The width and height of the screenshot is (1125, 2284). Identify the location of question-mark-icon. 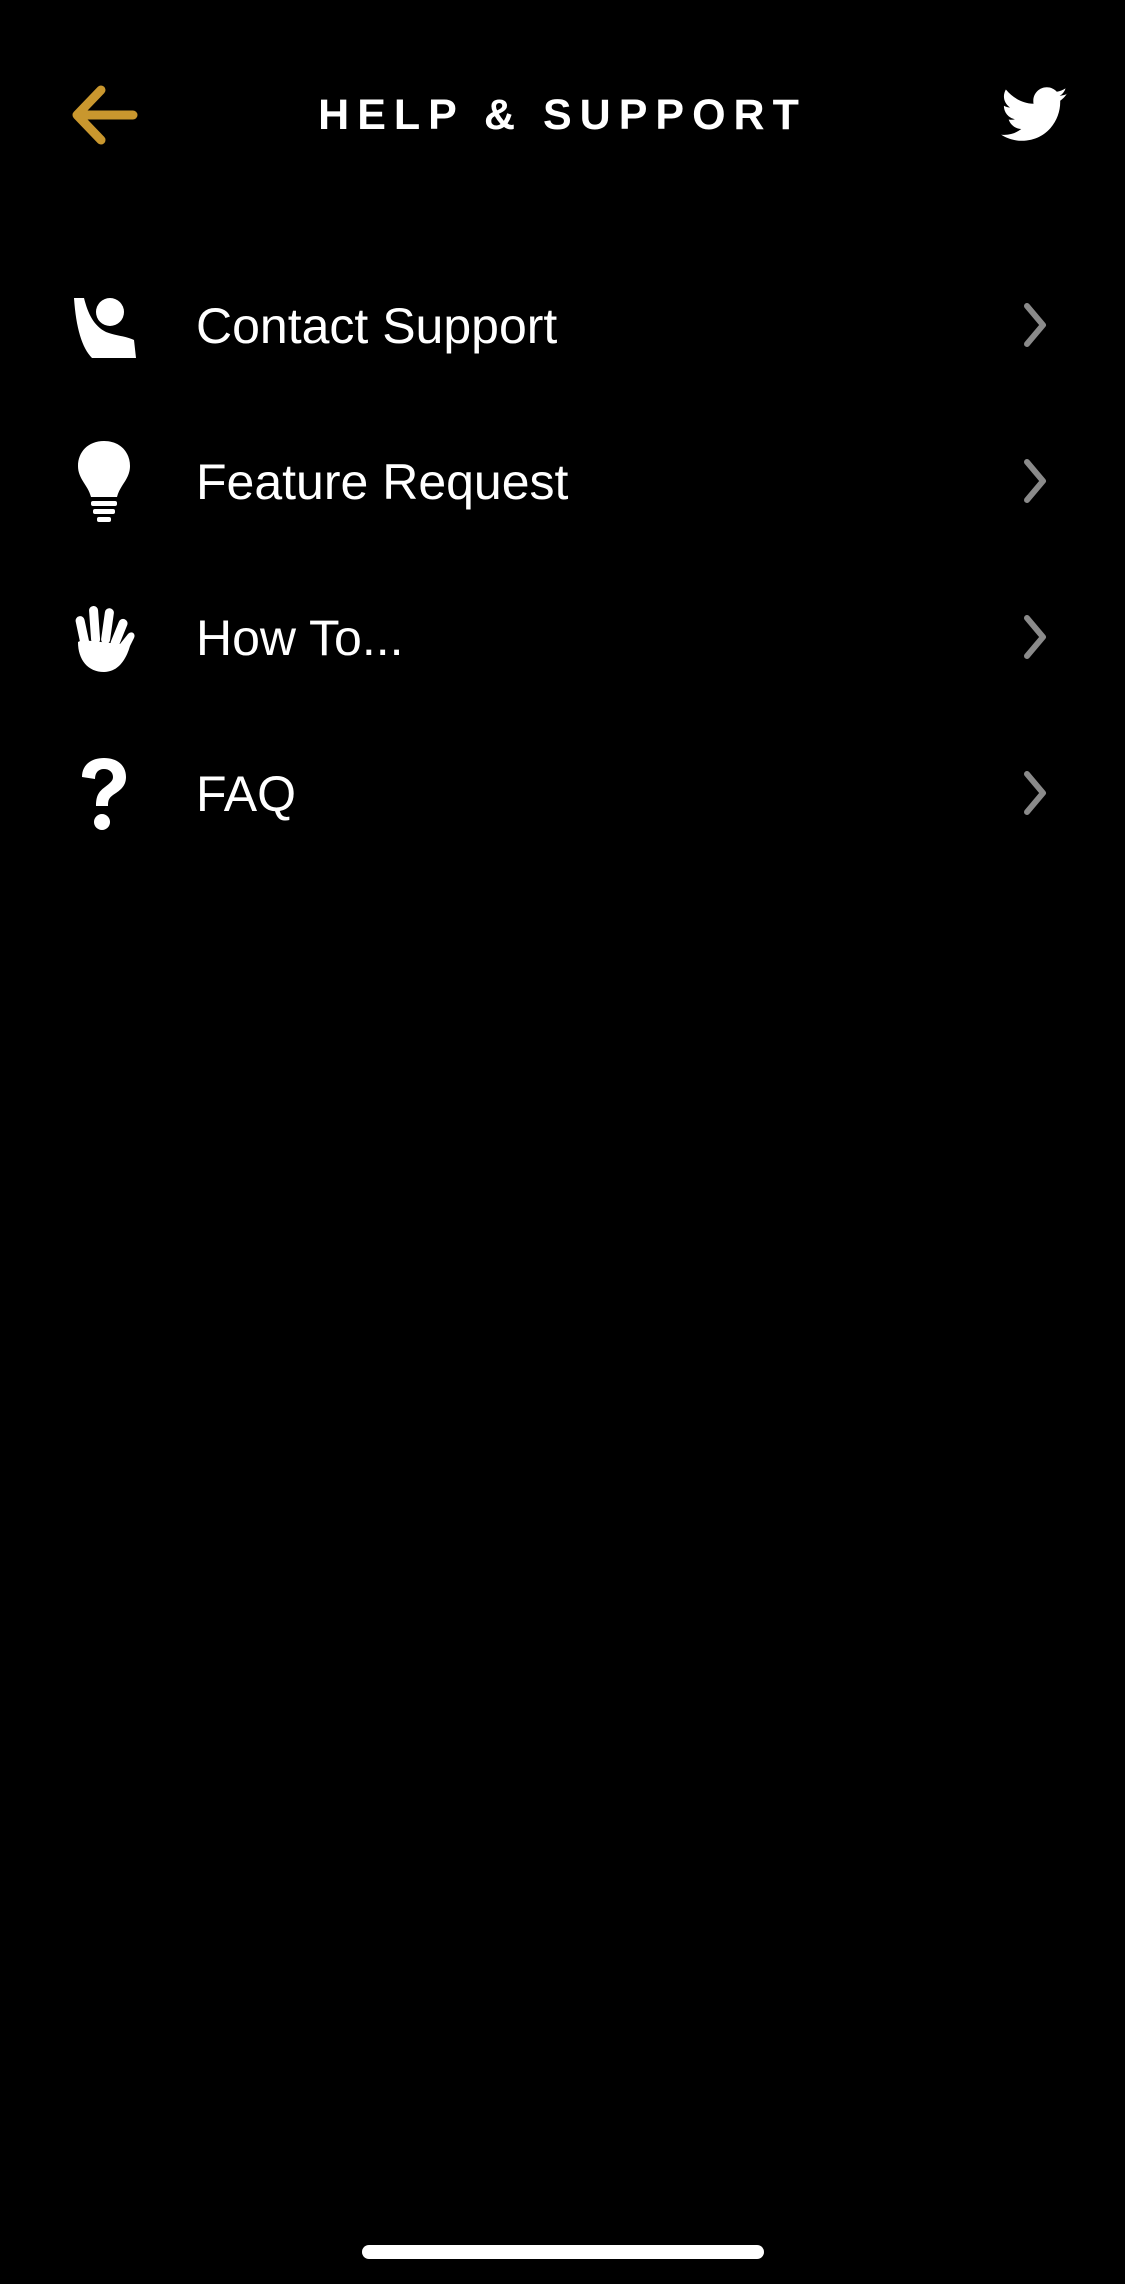
(104, 794).